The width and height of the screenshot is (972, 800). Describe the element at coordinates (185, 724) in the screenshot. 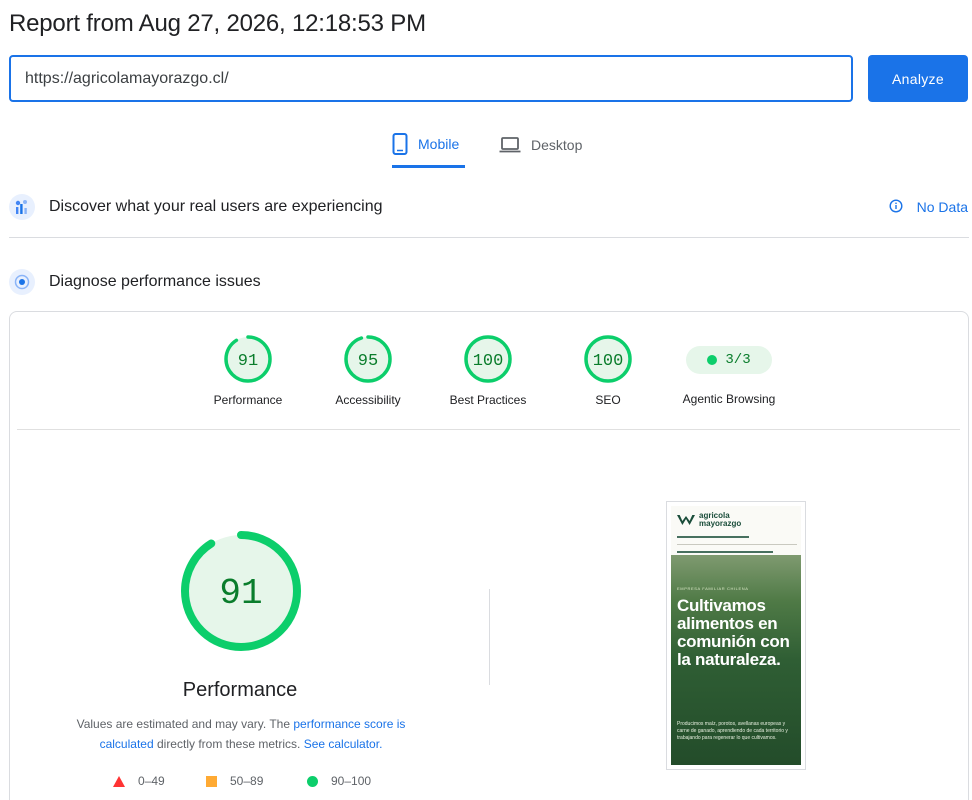

I see `note-prefix: Values are estimated and may vary. The` at that location.